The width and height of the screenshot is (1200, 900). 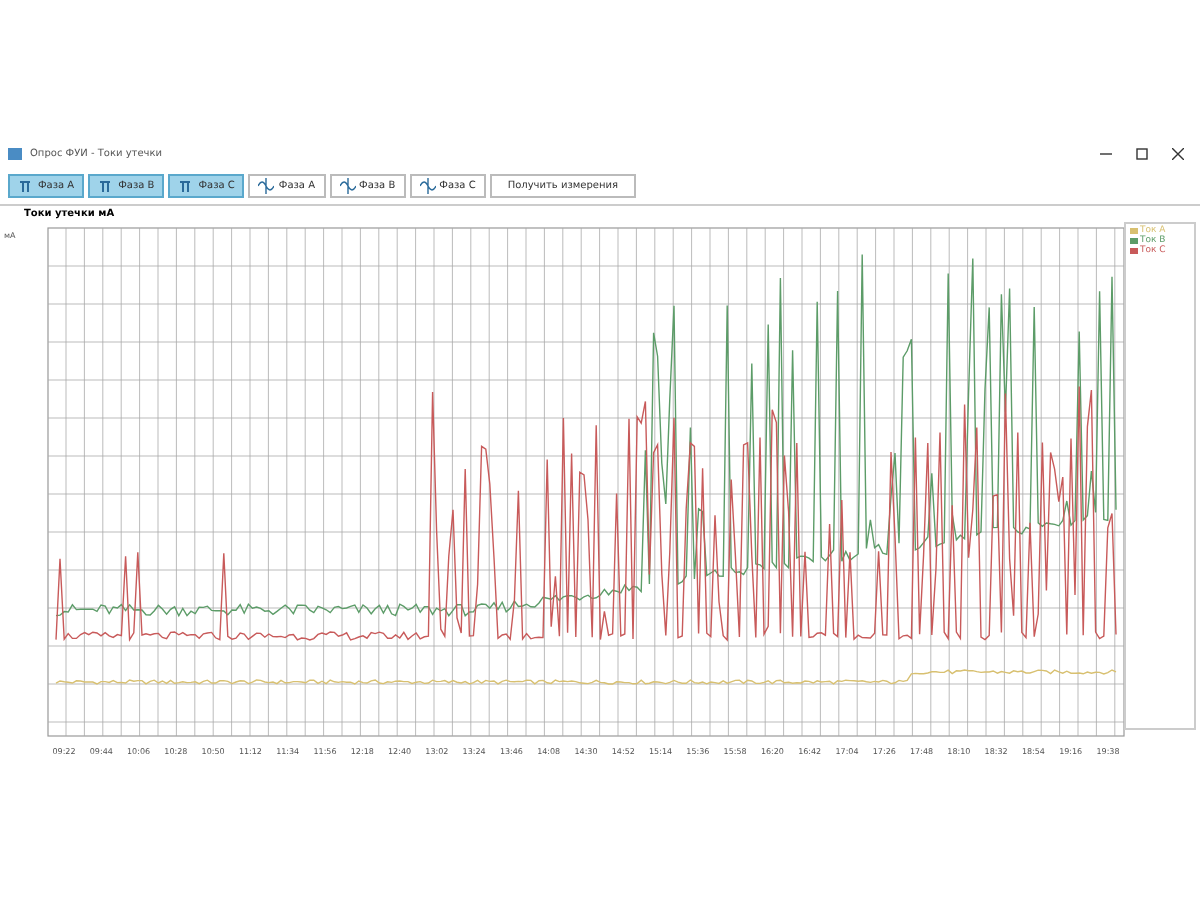 I want to click on close-icon, so click(x=1178, y=154).